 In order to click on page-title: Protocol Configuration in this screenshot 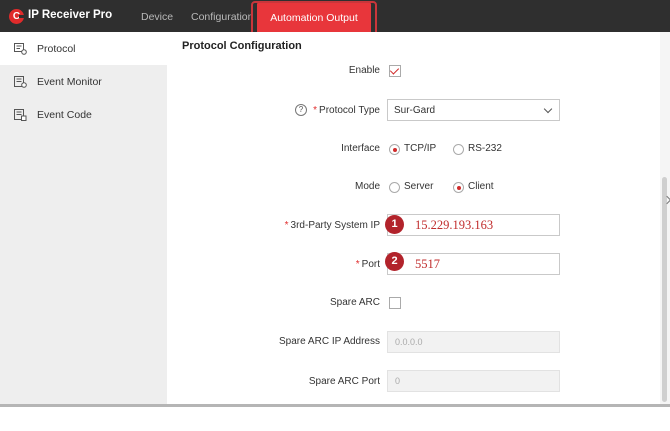, I will do `click(242, 46)`.